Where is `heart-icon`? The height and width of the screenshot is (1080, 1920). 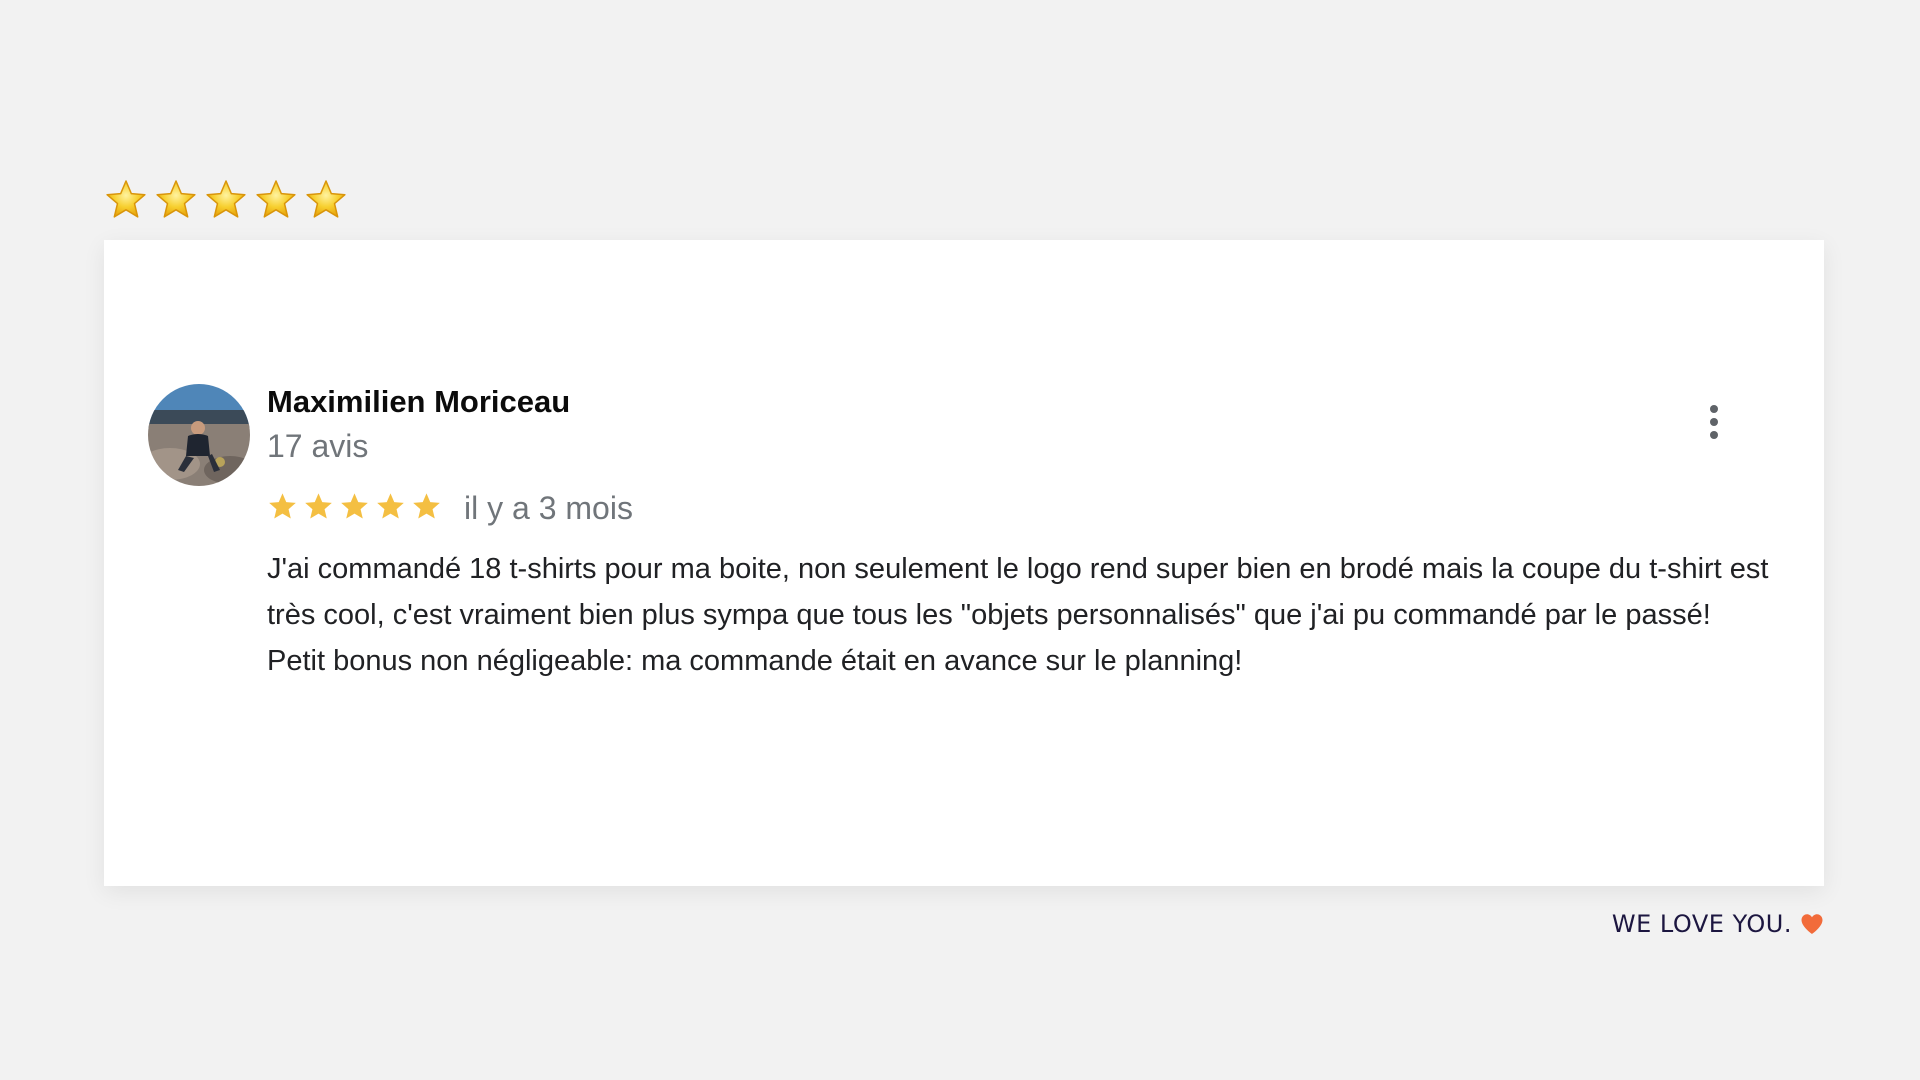
heart-icon is located at coordinates (1812, 924).